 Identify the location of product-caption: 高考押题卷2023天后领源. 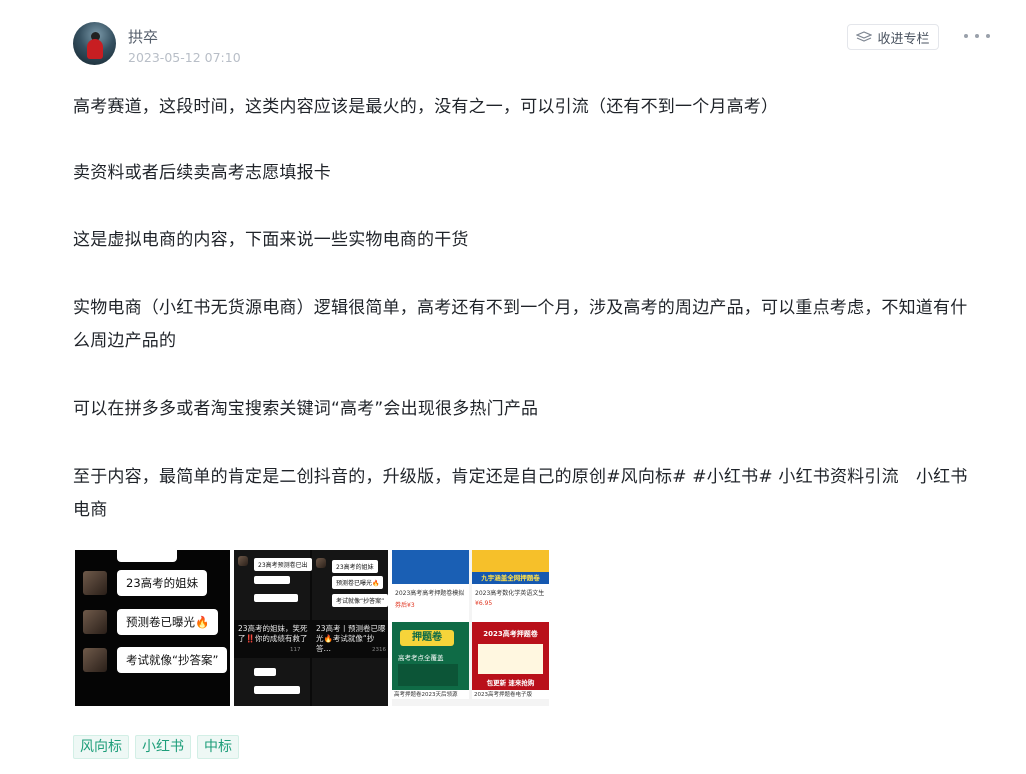
(430, 694).